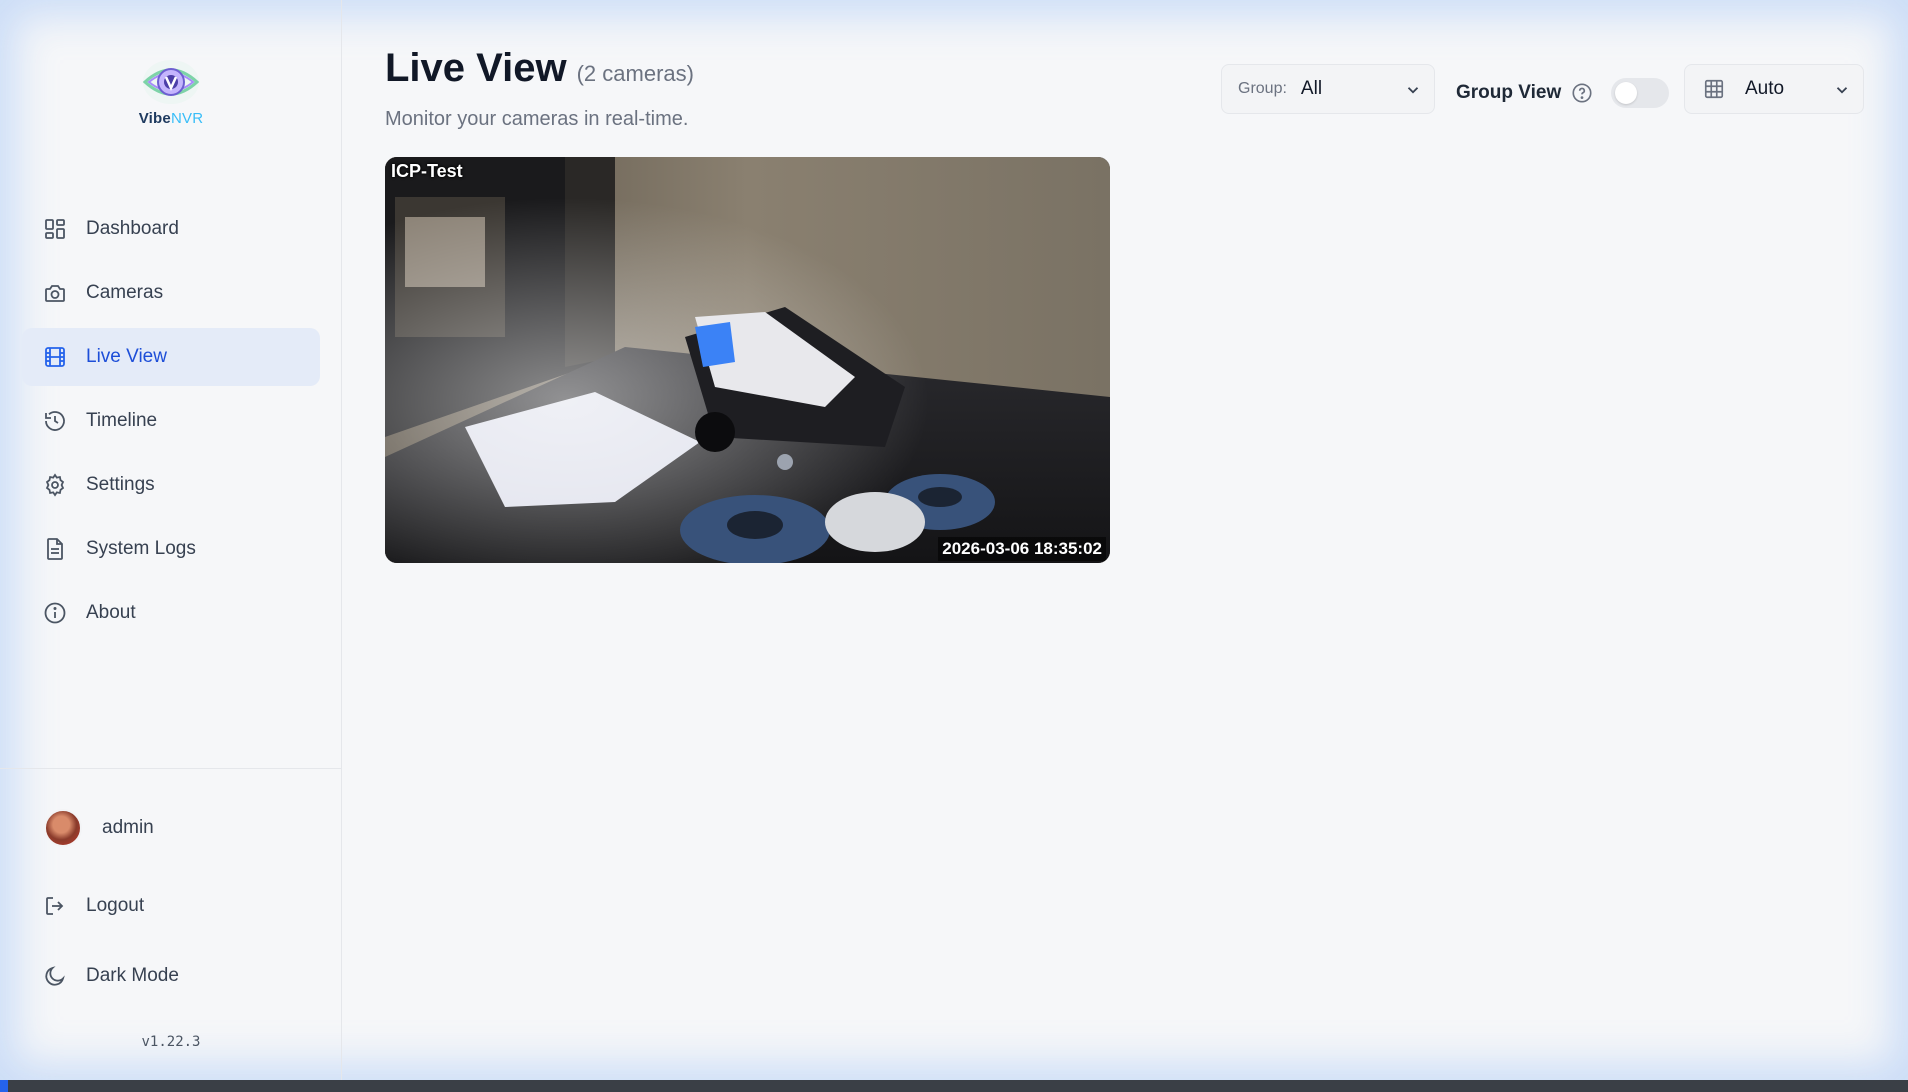 The width and height of the screenshot is (1908, 1092). Describe the element at coordinates (132, 975) in the screenshot. I see `dark-mode-label: Dark Mode` at that location.